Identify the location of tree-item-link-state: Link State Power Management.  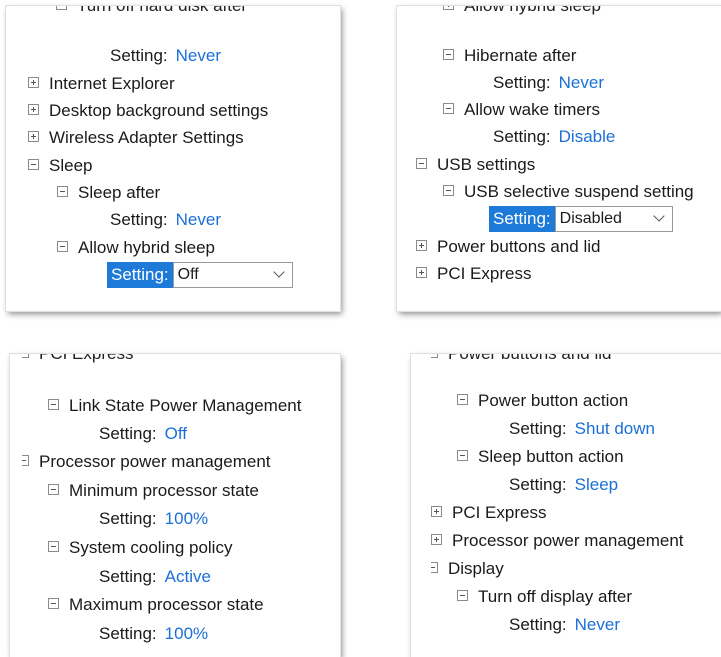
(174, 406).